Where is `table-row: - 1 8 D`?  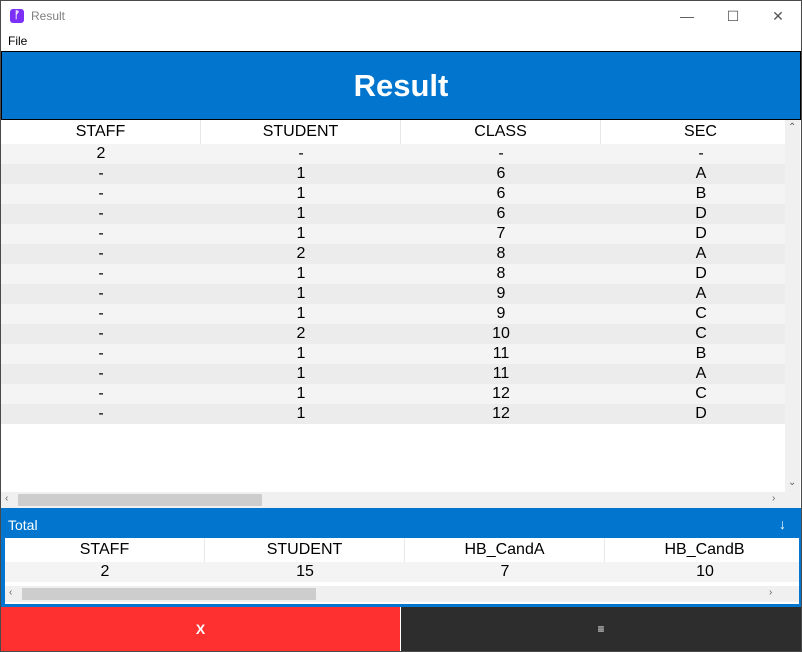 table-row: - 1 8 D is located at coordinates (393, 274).